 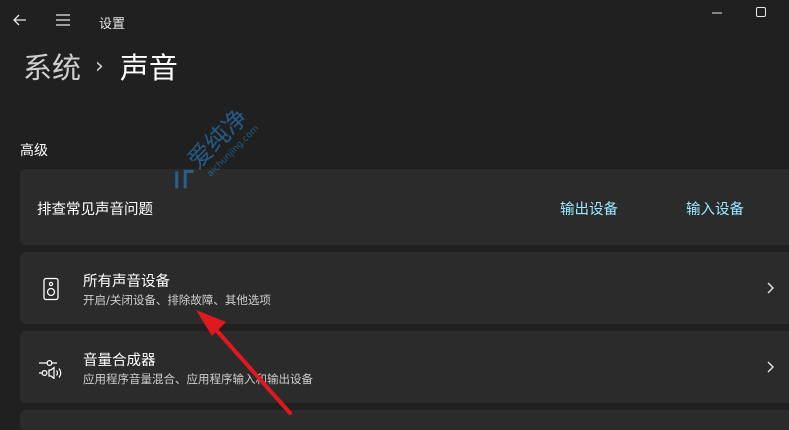 What do you see at coordinates (34, 151) in the screenshot?
I see `section-heading: 高级` at bounding box center [34, 151].